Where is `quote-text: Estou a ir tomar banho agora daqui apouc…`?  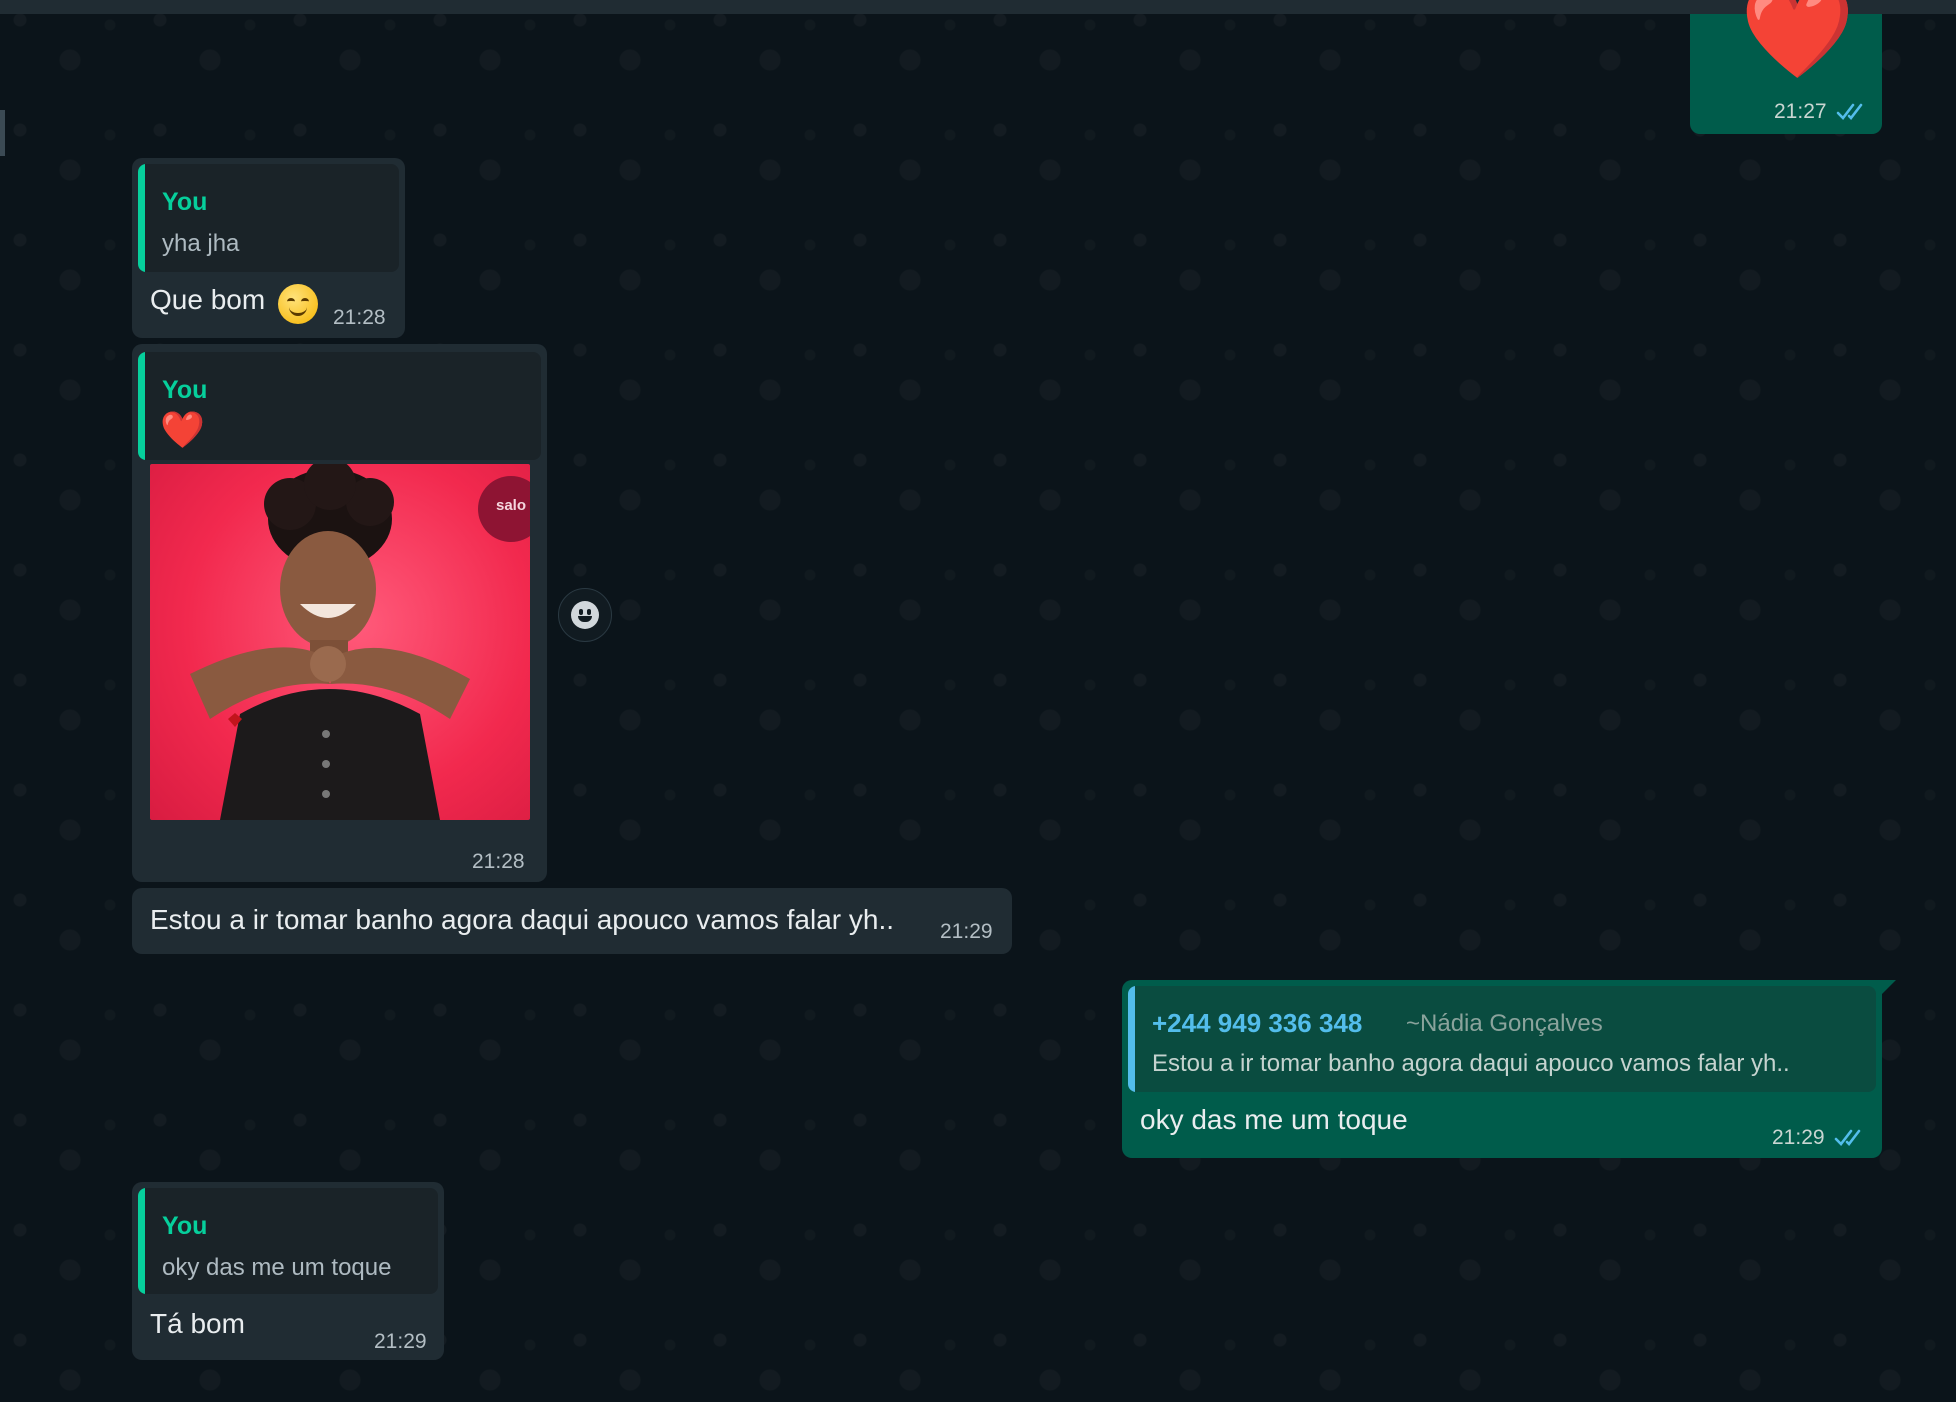
quote-text: Estou a ir tomar banho agora daqui apouc… is located at coordinates (1471, 1063).